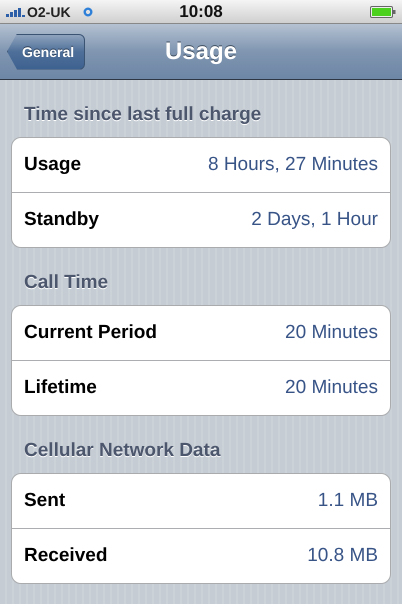 The width and height of the screenshot is (402, 604). What do you see at coordinates (49, 12) in the screenshot?
I see `carrier-name: O2-UK` at bounding box center [49, 12].